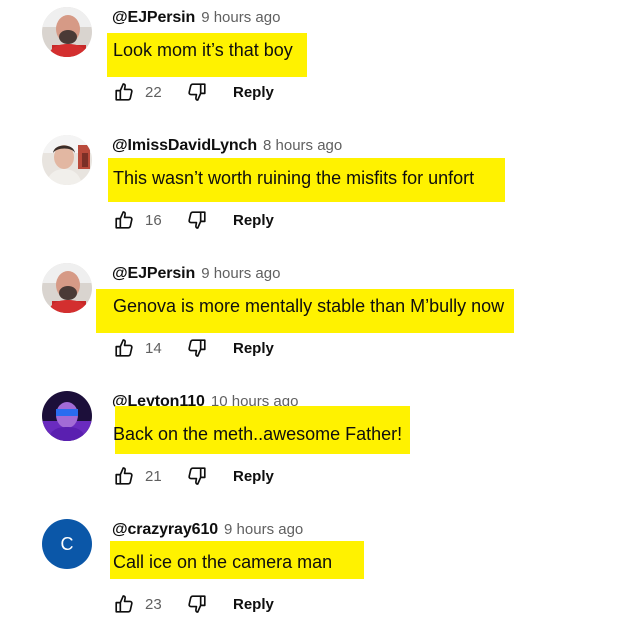 Image resolution: width=626 pixels, height=637 pixels. I want to click on comment-header: @crazyray610 9 hours ago, so click(207, 532).